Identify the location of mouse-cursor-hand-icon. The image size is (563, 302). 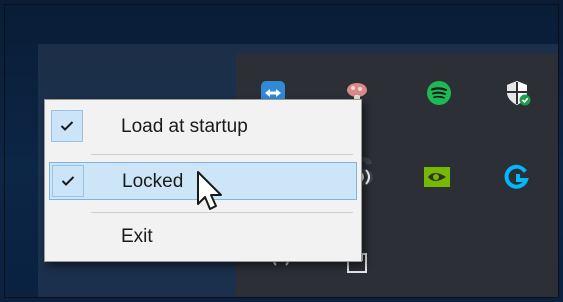
(209, 190).